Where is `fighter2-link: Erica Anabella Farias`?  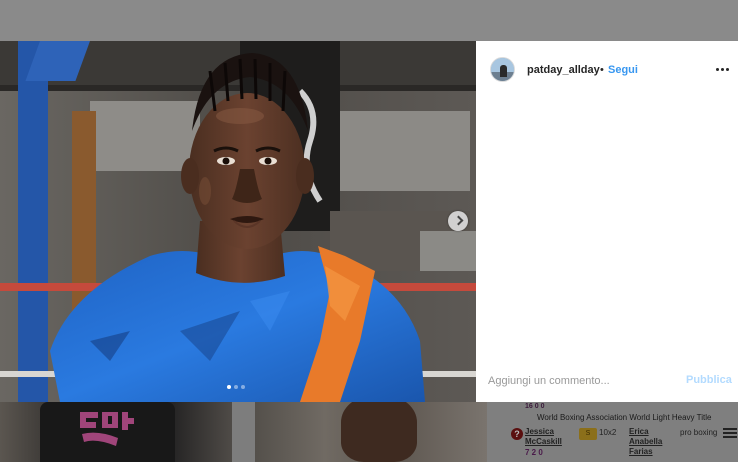 fighter2-link: Erica Anabella Farias is located at coordinates (654, 442).